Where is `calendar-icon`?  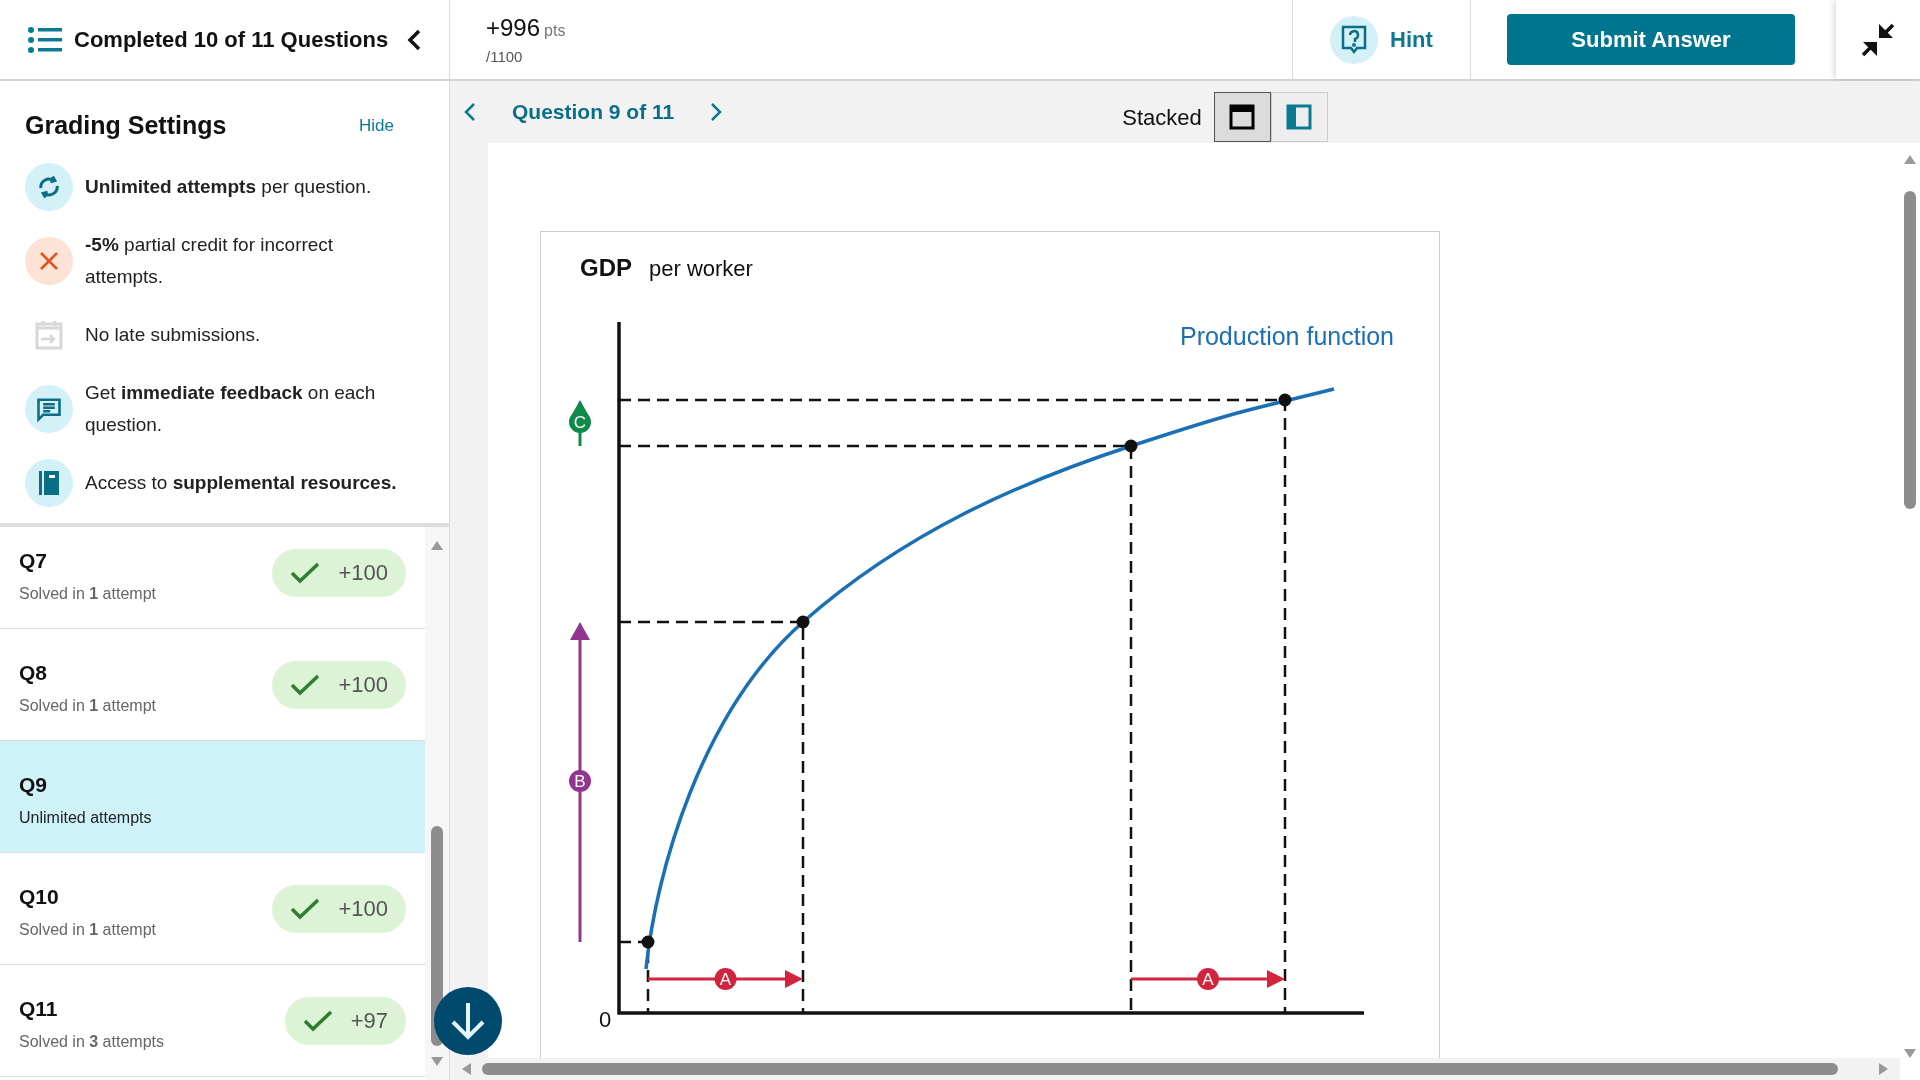
calendar-icon is located at coordinates (49, 334).